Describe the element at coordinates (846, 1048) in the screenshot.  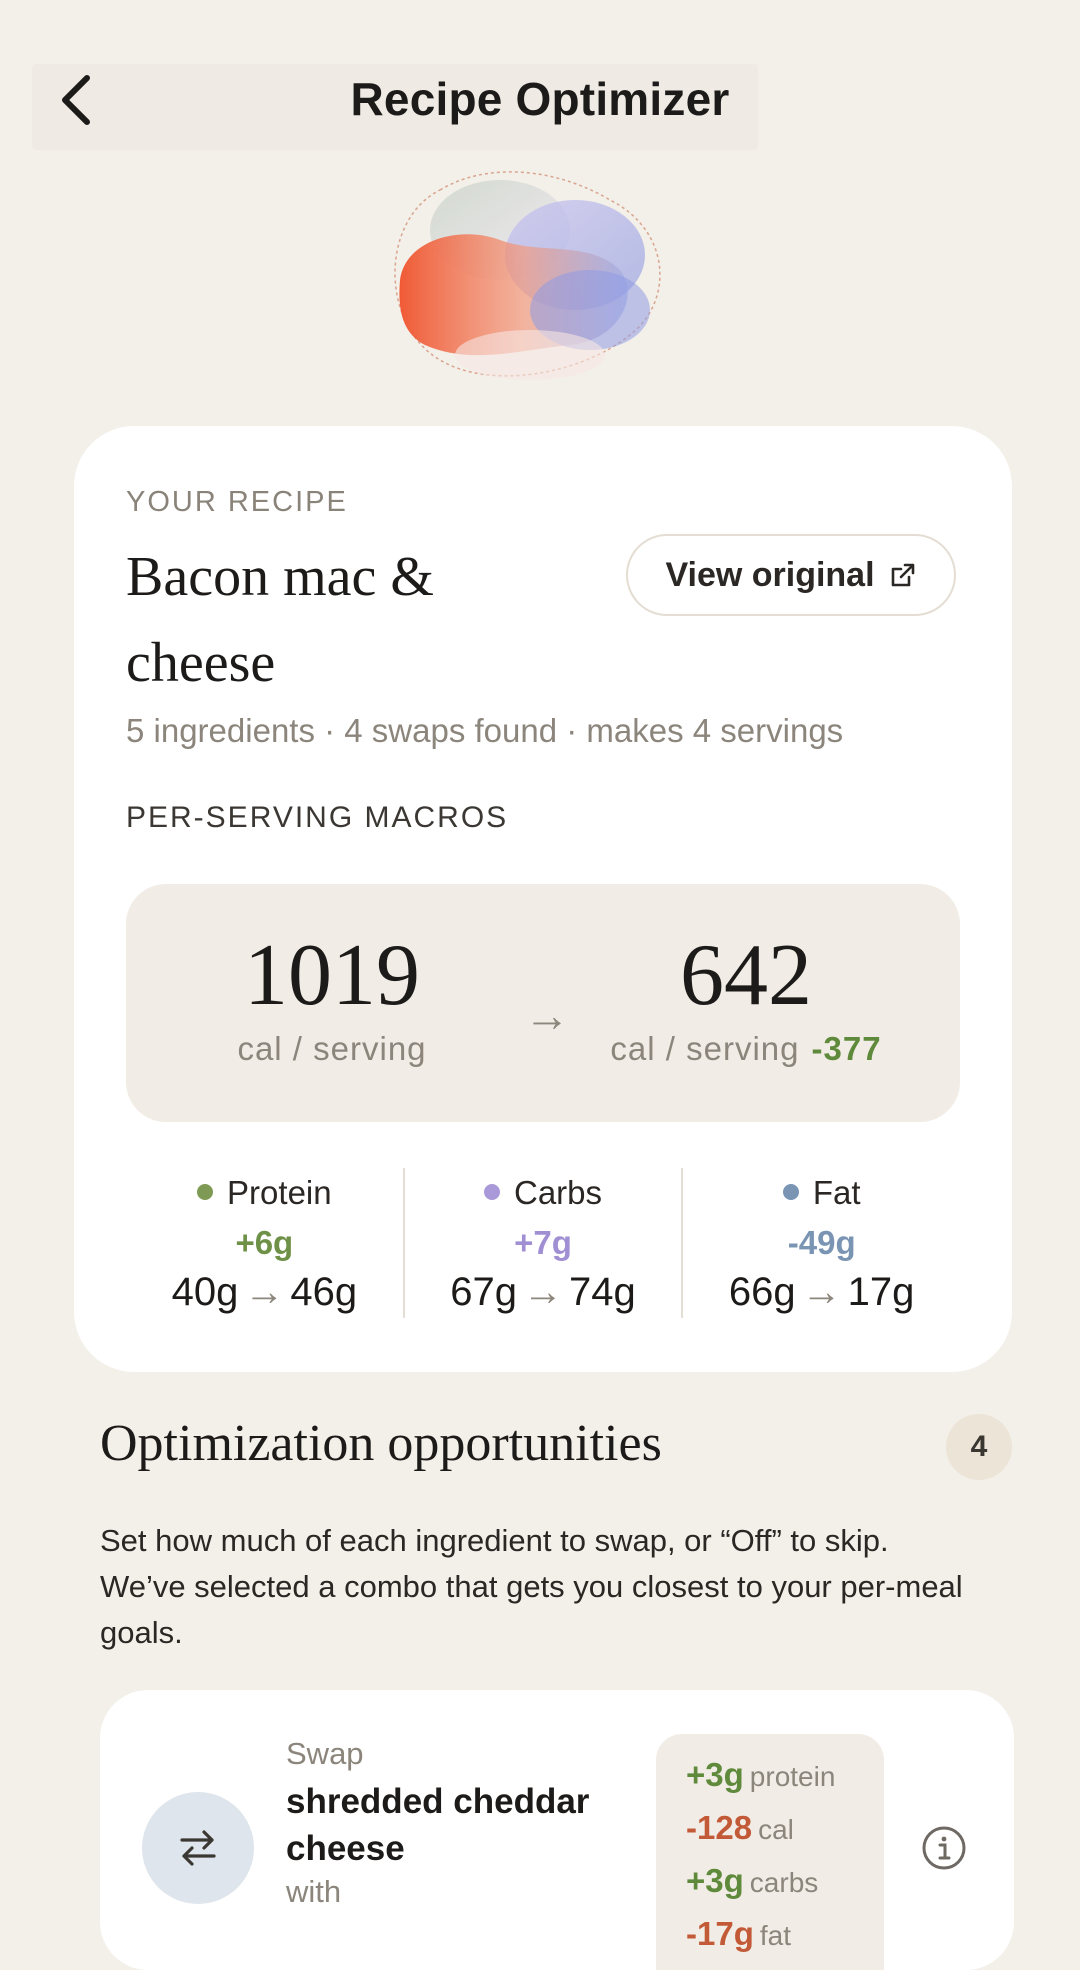
I see `calories-delta: -377` at that location.